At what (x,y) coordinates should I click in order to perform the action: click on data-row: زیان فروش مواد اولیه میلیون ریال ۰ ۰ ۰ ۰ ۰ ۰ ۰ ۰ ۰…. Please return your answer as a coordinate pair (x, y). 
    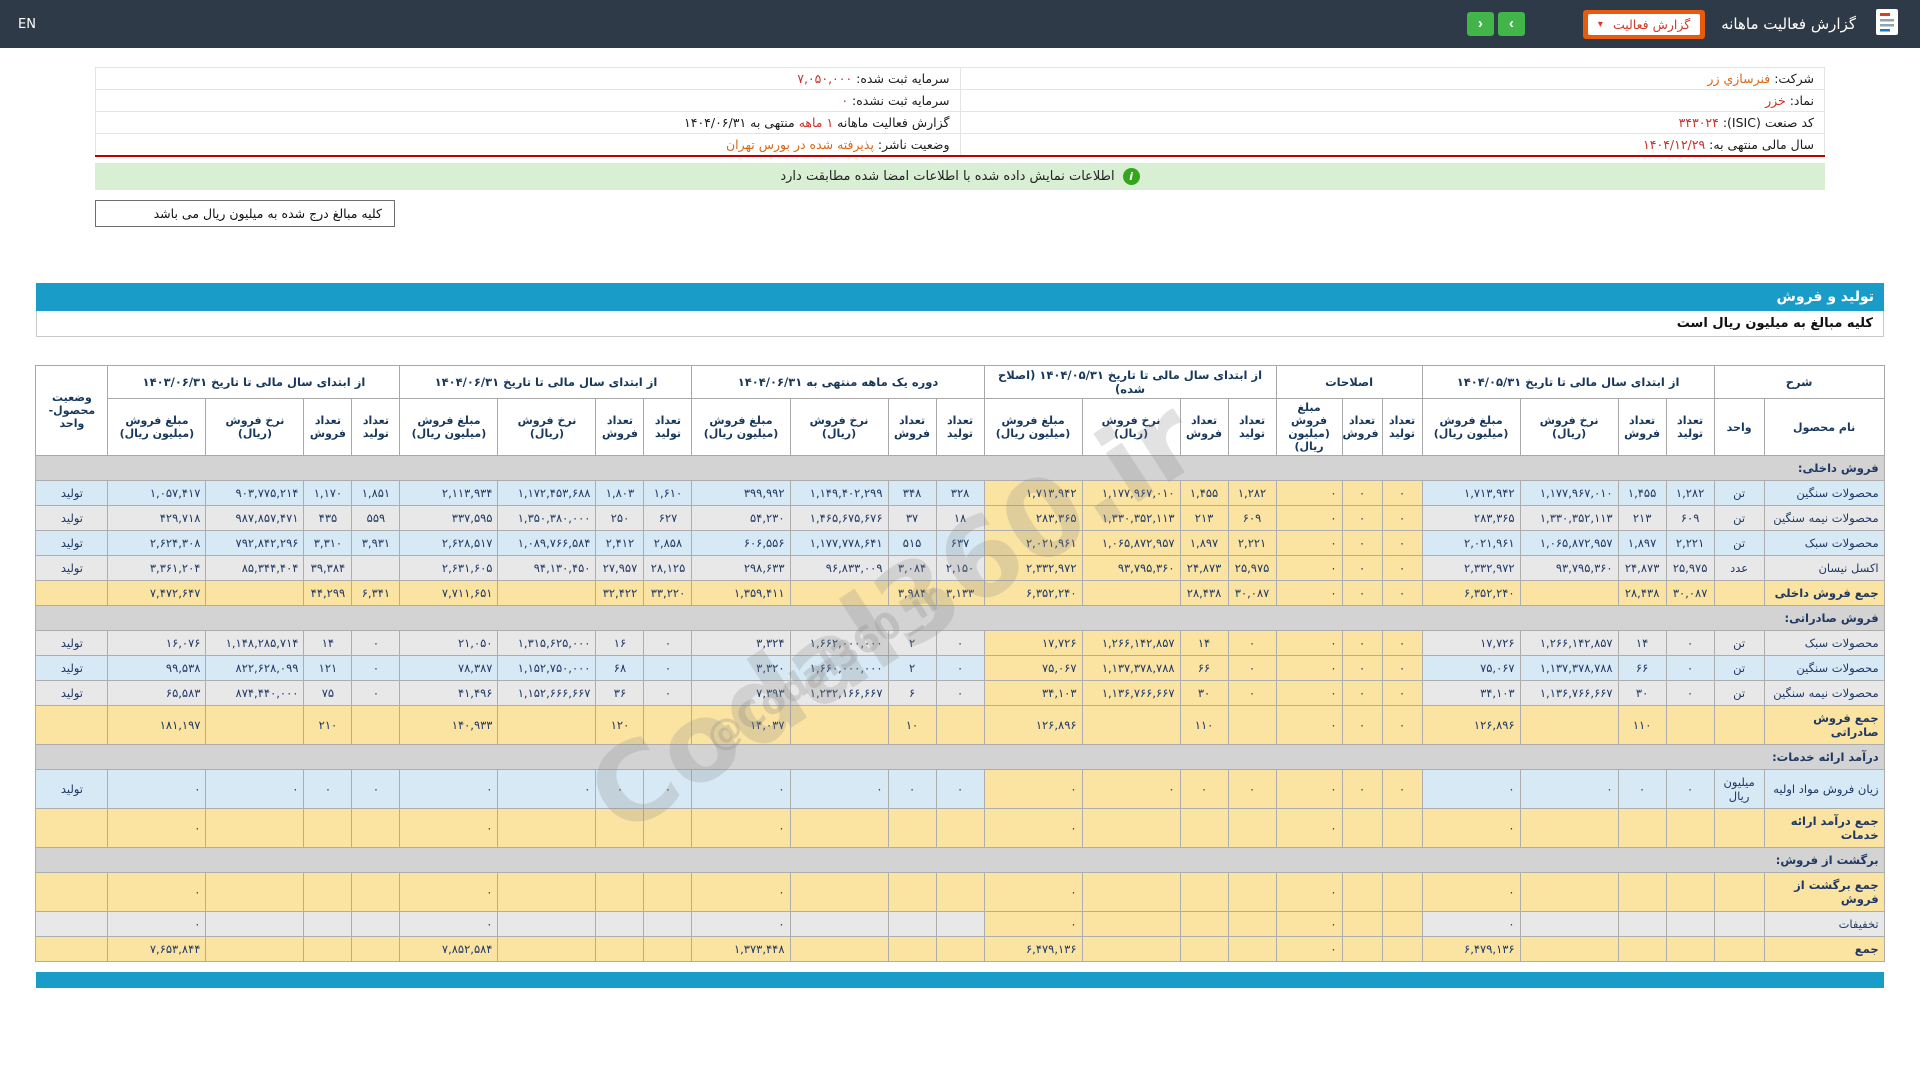
    Looking at the image, I should click on (960, 789).